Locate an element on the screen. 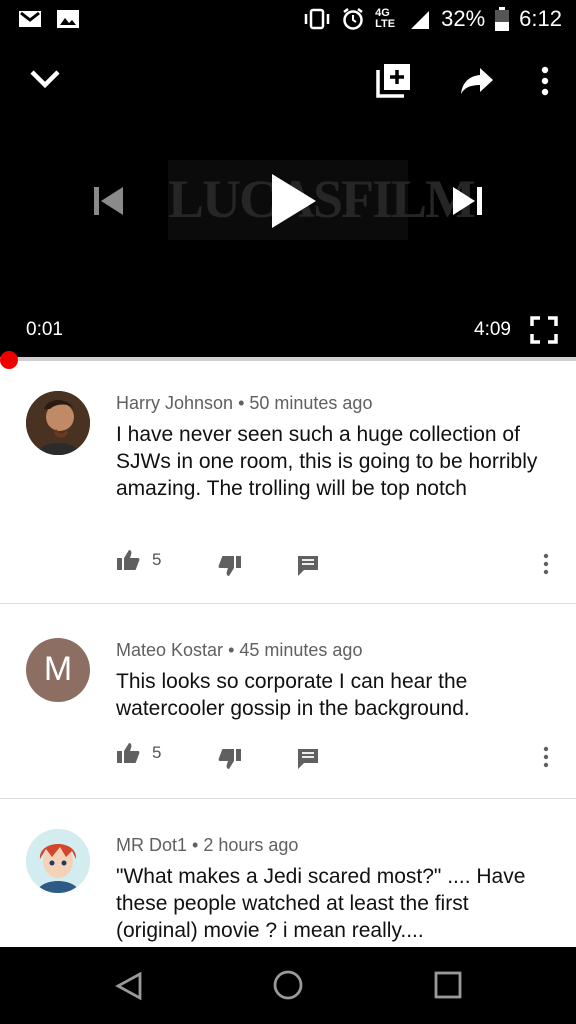  more-vert-icon is located at coordinates (545, 81).